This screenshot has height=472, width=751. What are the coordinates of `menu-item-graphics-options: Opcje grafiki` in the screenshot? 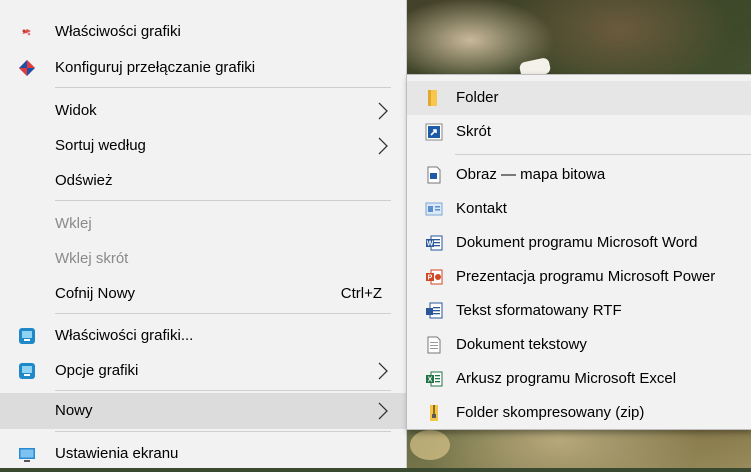 It's located at (203, 371).